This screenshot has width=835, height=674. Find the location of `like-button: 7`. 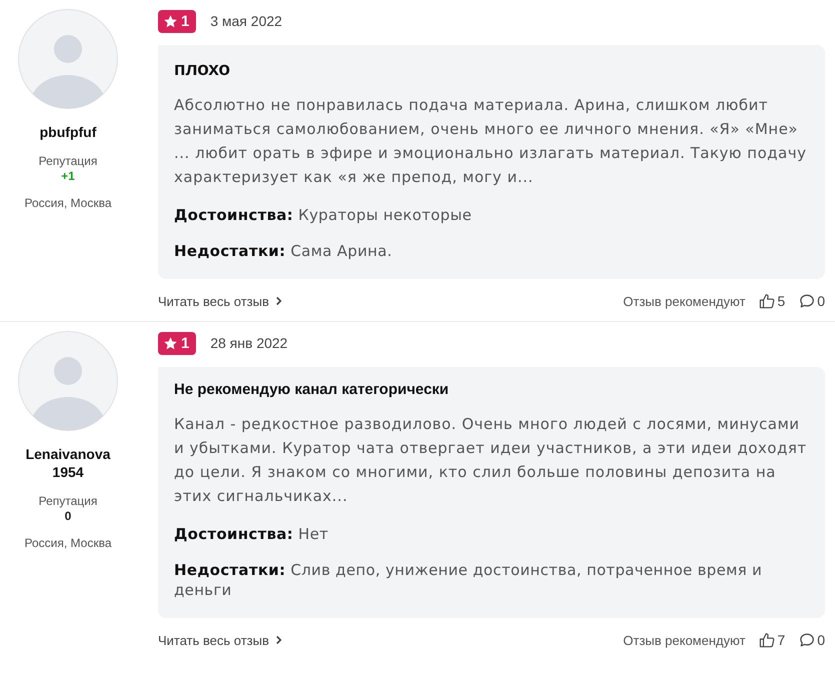

like-button: 7 is located at coordinates (772, 640).